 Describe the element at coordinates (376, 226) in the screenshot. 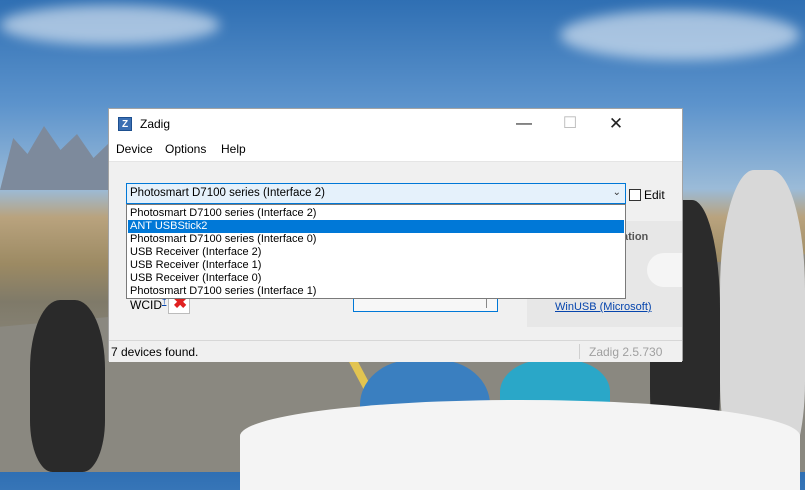

I see `dropdown-option-selected: ANT USBStick2` at that location.